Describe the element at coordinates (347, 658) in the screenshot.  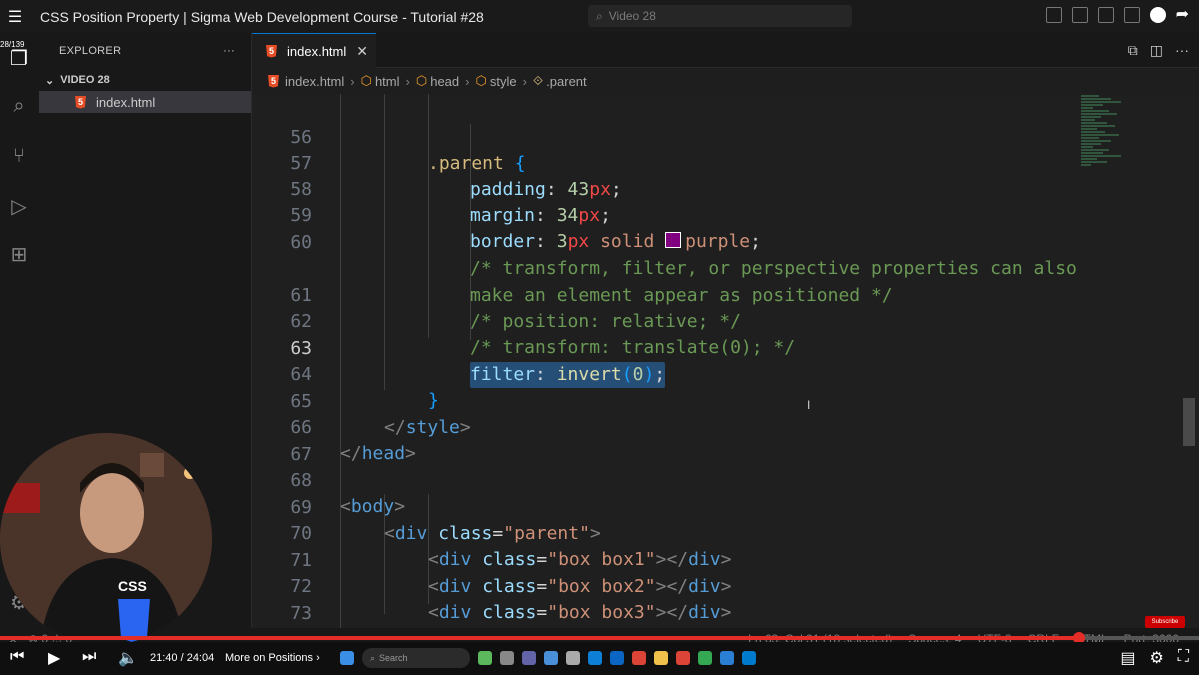
I see `windows-start-icon` at that location.